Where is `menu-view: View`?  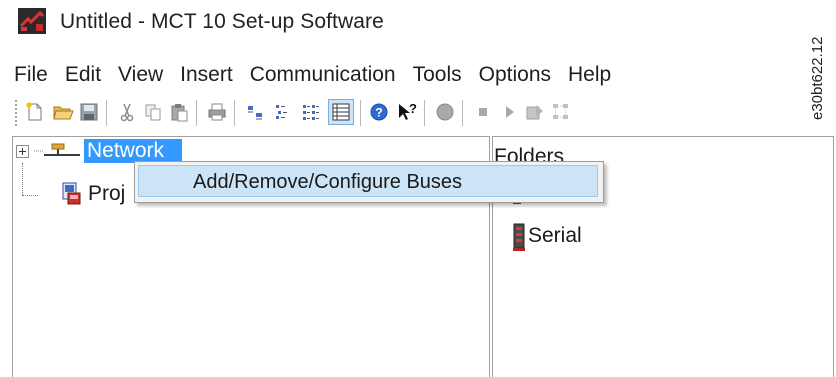 menu-view: View is located at coordinates (140, 75).